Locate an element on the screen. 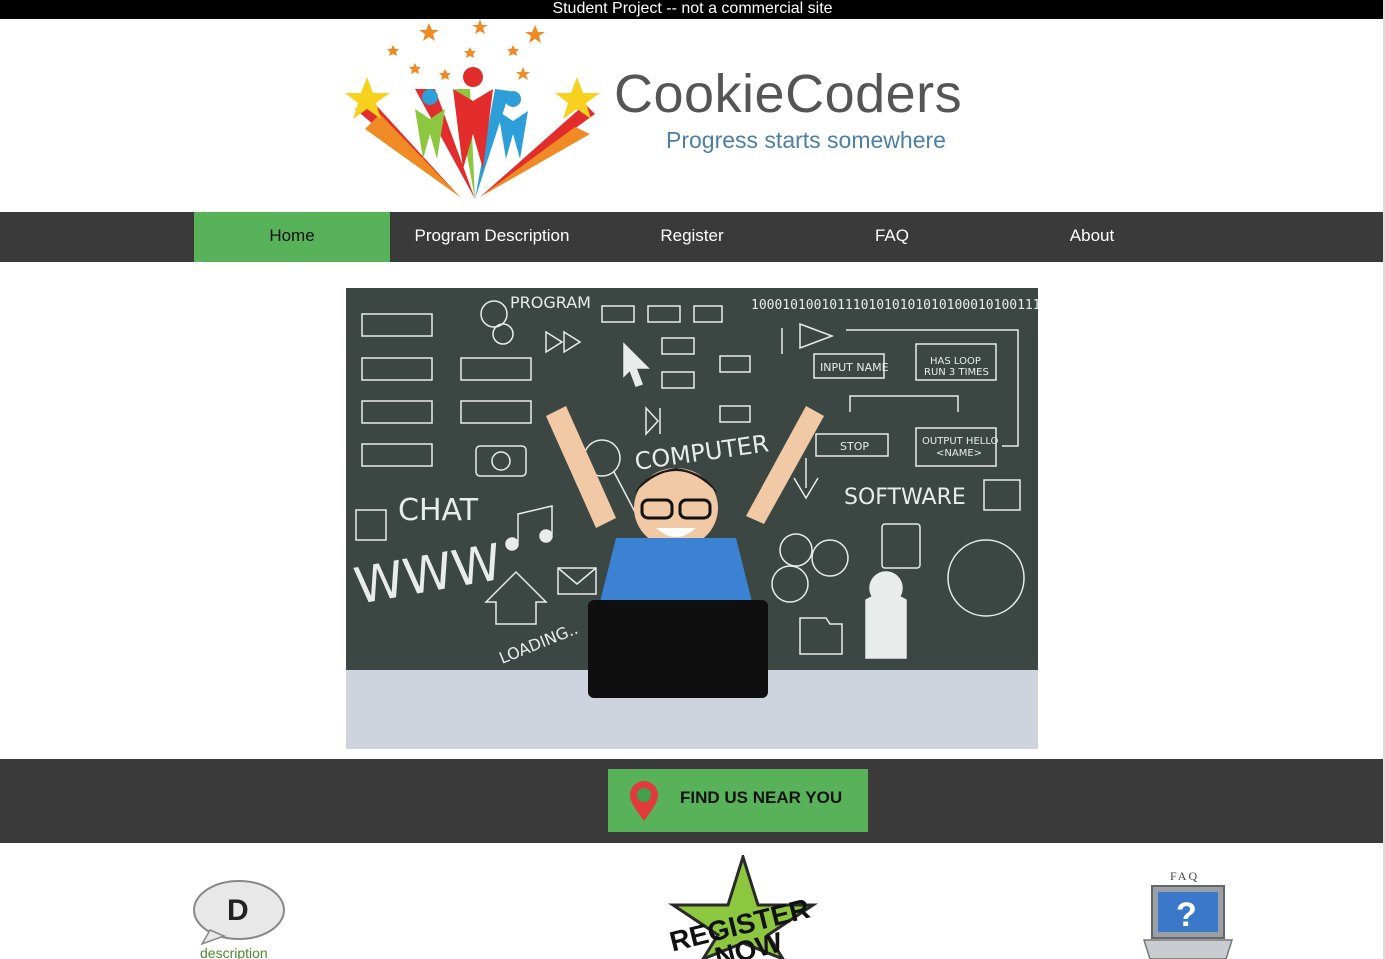  chalk-program-text: PROGRAM is located at coordinates (550, 302).